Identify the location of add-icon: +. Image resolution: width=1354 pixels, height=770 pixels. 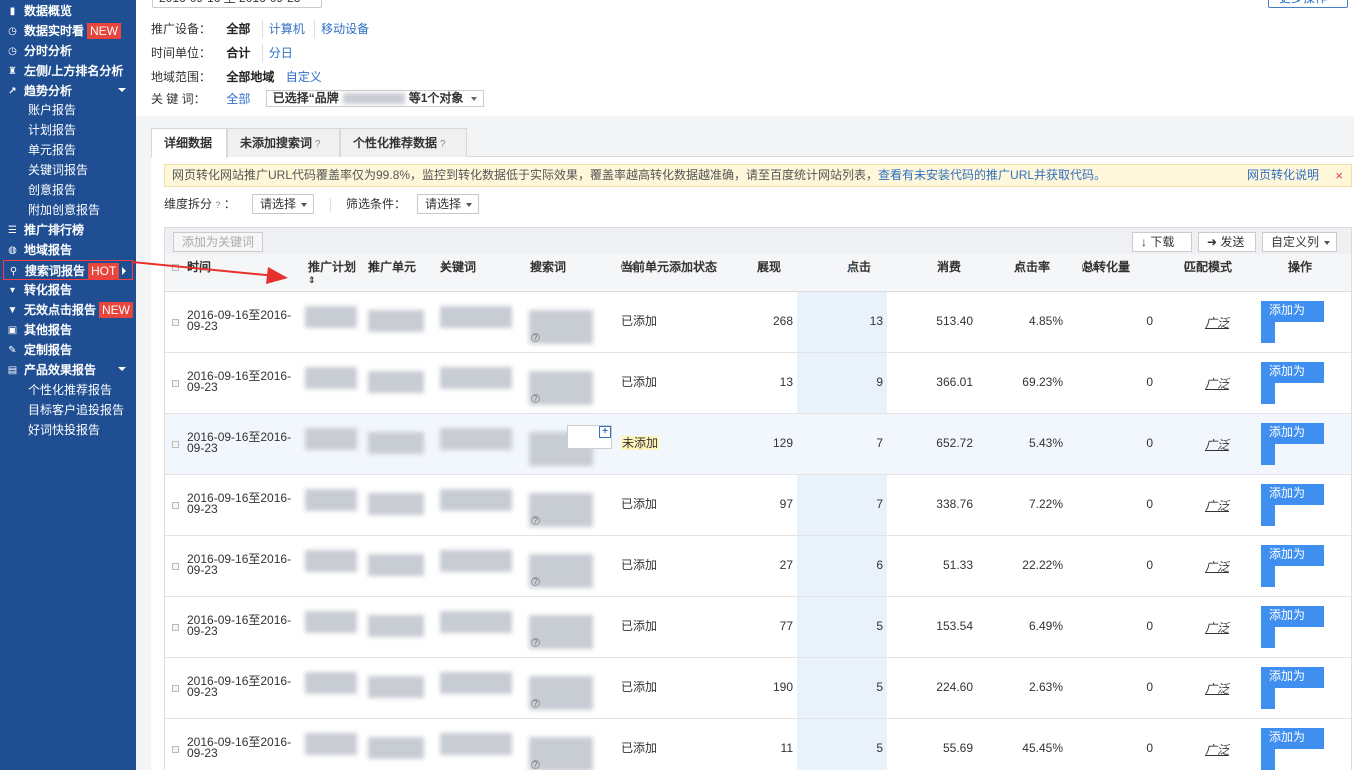
(605, 432).